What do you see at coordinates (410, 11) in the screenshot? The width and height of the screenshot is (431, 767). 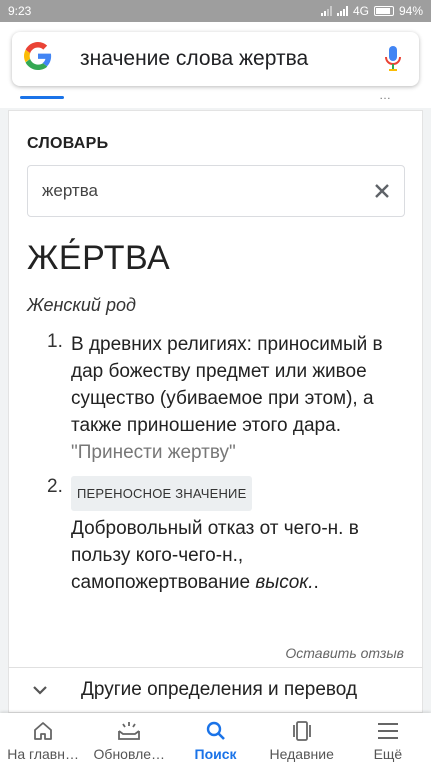 I see `battery-level: 94%` at bounding box center [410, 11].